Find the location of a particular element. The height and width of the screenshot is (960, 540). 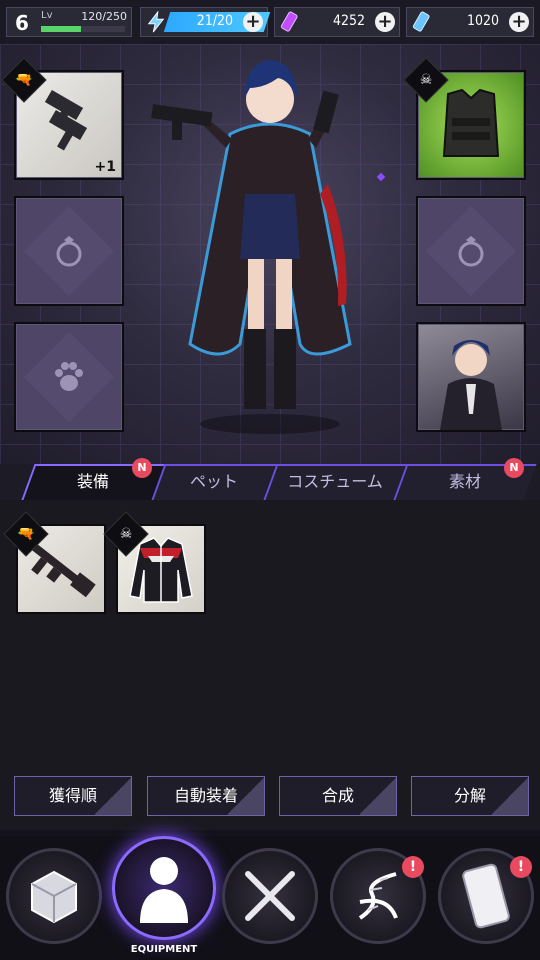

tab-equipment: 装備 N is located at coordinates (93, 479).